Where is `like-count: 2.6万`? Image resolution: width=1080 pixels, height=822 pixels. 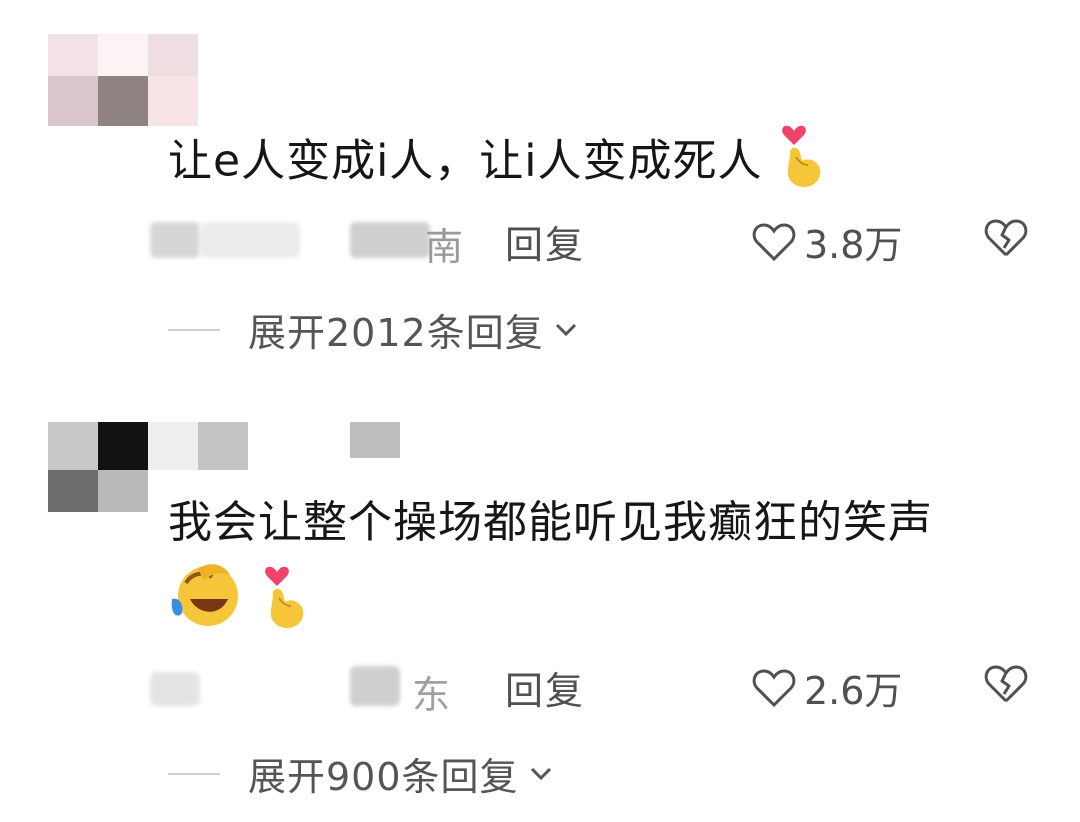
like-count: 2.6万 is located at coordinates (853, 691).